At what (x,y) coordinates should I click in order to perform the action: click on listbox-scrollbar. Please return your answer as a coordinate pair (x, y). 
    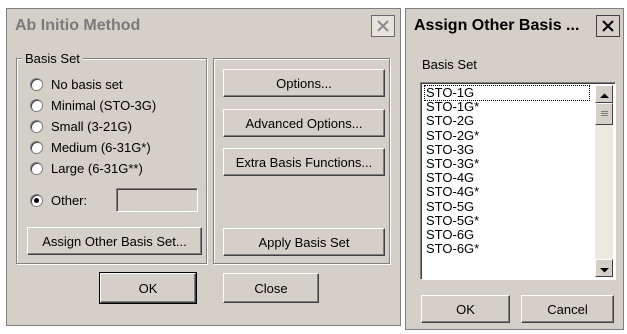
    Looking at the image, I should click on (604, 181).